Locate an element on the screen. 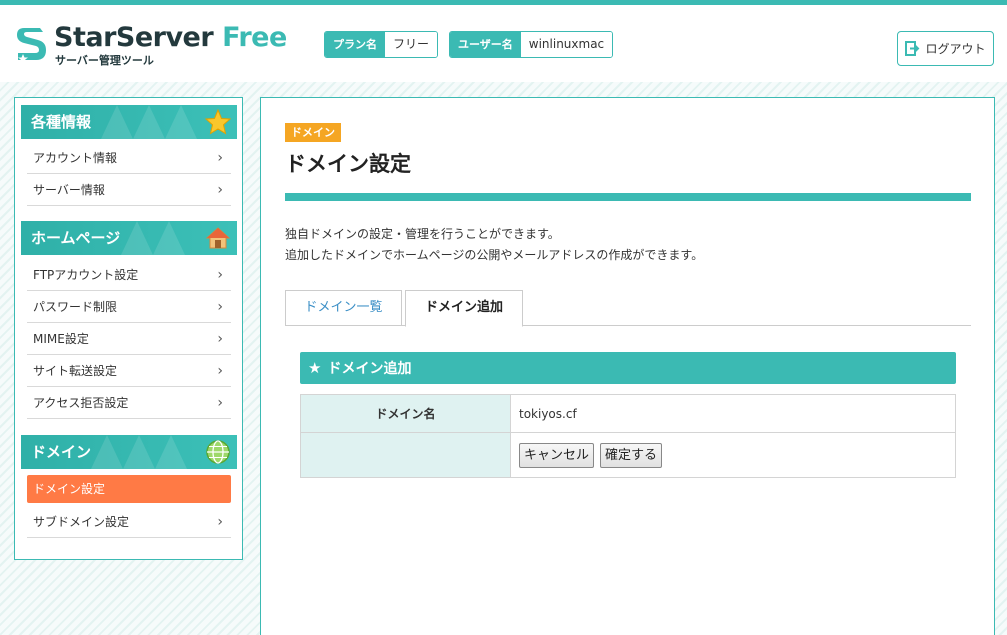 This screenshot has height=635, width=1007. sidebar-section-homepage: ホームページ is located at coordinates (129, 238).